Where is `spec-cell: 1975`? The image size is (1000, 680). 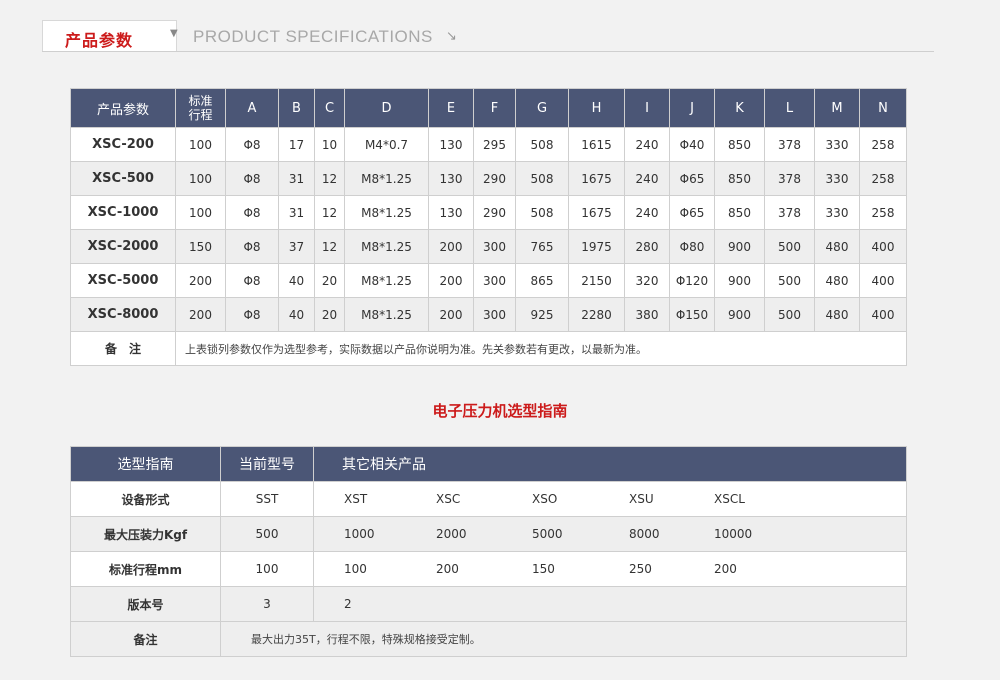
spec-cell: 1975 is located at coordinates (596, 246).